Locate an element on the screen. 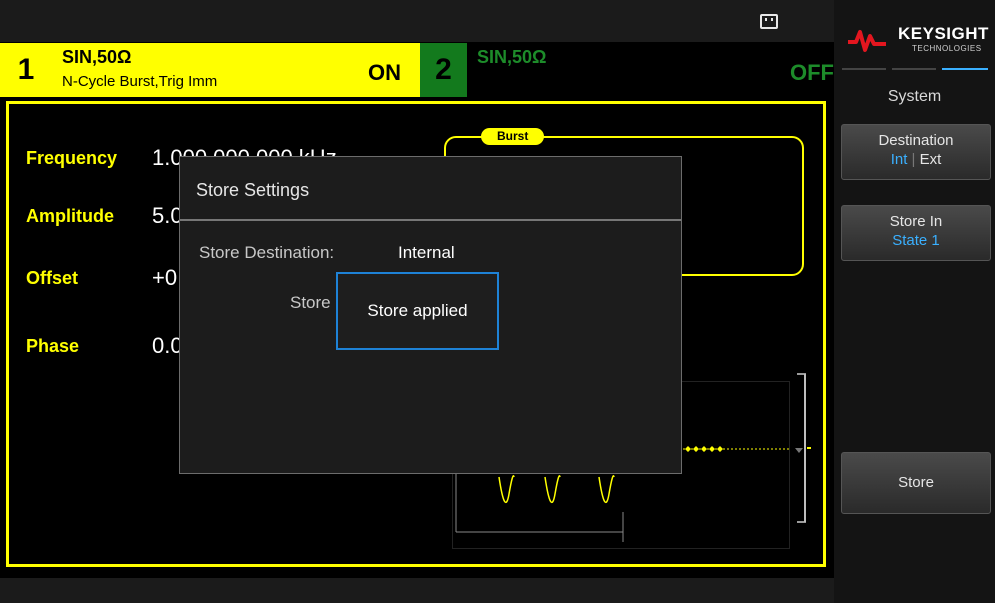  brand-subtitle: TECHNOLOGIES is located at coordinates (947, 48).